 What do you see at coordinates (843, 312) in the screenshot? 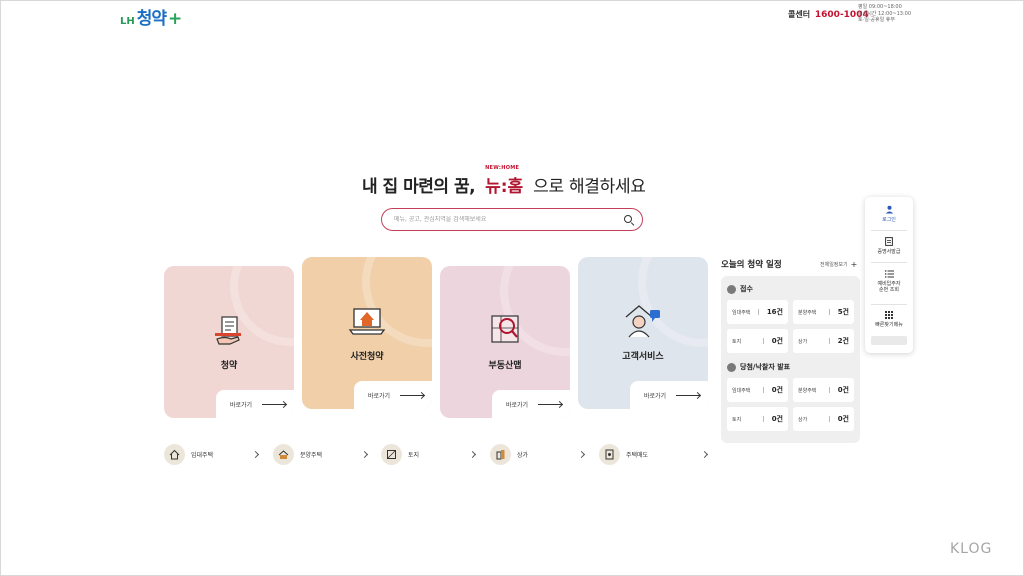
I see `cell-value: 5건` at bounding box center [843, 312].